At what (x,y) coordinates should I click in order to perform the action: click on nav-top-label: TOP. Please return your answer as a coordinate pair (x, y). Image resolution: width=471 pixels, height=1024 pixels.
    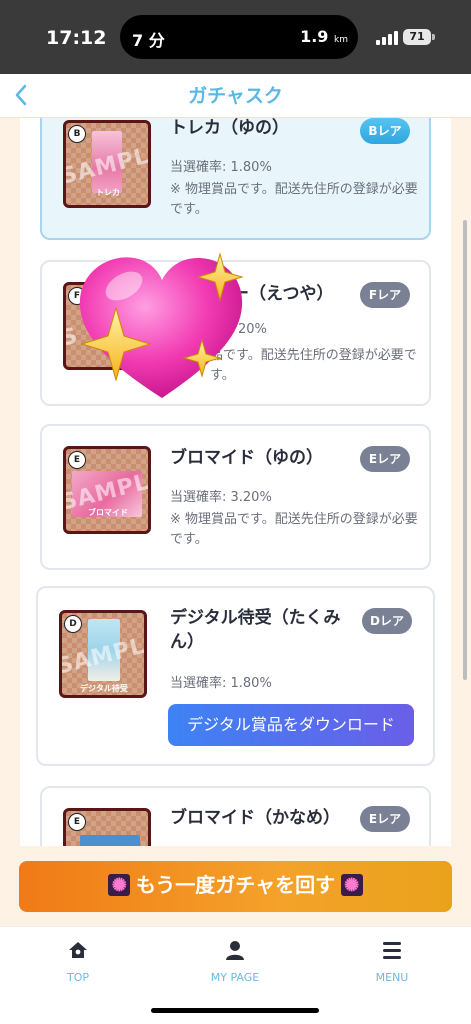
    Looking at the image, I should click on (77, 977).